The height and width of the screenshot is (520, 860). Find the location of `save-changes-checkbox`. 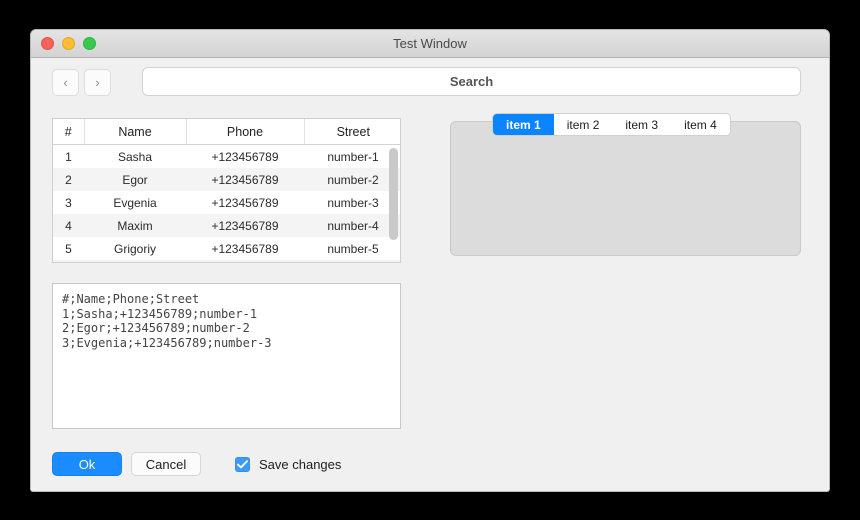

save-changes-checkbox is located at coordinates (242, 464).